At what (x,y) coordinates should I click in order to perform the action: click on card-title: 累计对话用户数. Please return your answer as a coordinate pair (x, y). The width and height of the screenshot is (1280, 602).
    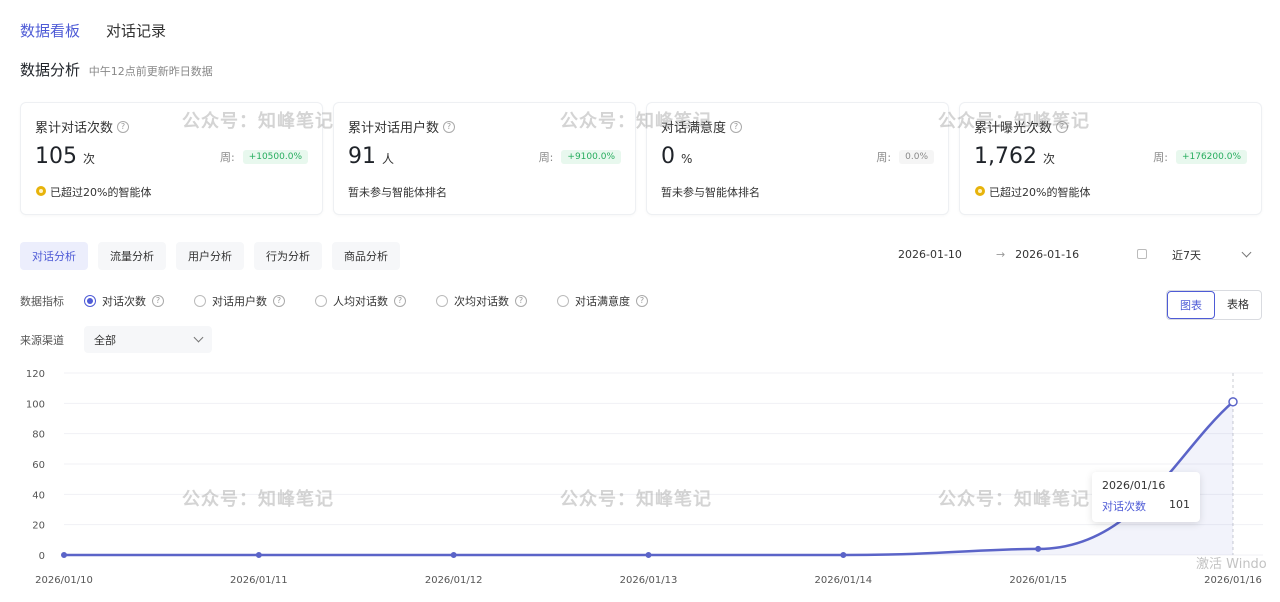
    Looking at the image, I should click on (394, 128).